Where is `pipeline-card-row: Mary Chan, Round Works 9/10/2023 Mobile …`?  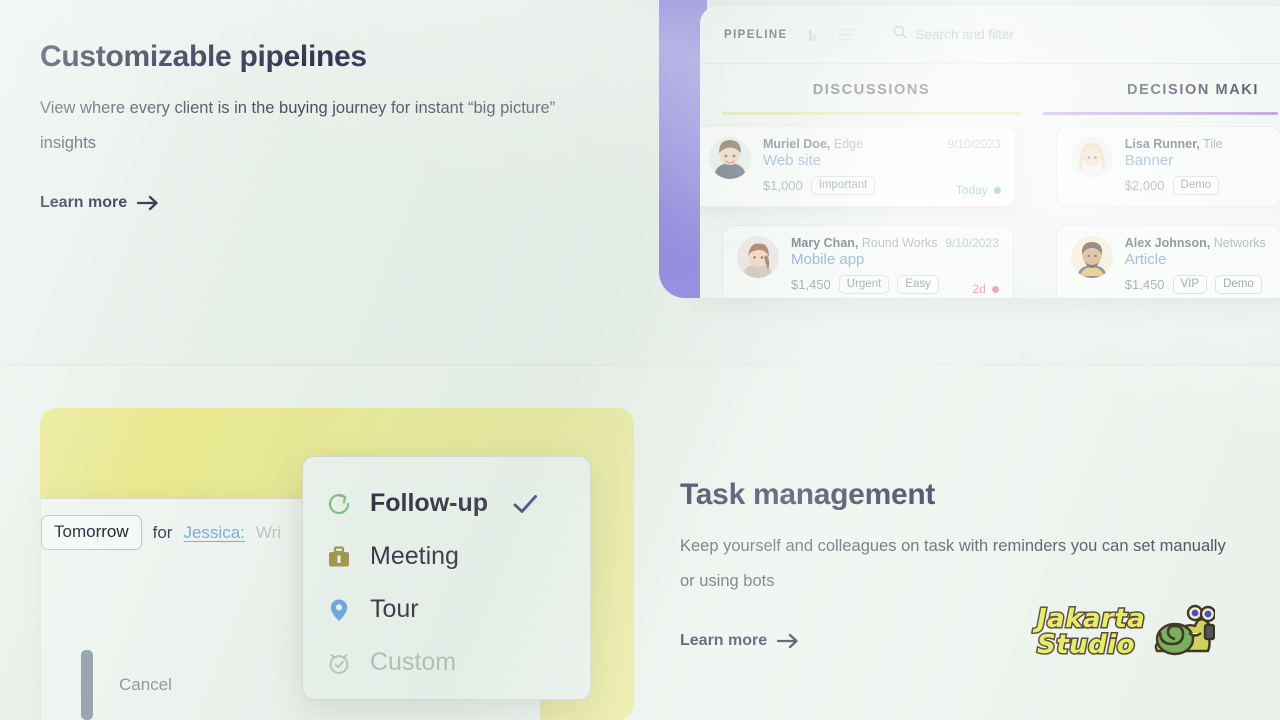
pipeline-card-row: Mary Chan, Round Works 9/10/2023 Mobile … is located at coordinates (868, 261).